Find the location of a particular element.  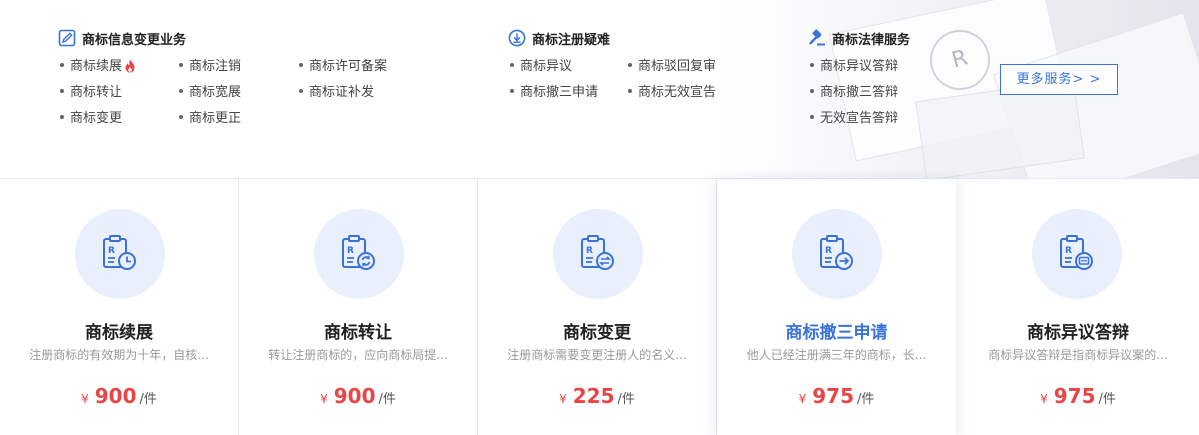

link-trademark-change: 商标变更 is located at coordinates (91, 119).